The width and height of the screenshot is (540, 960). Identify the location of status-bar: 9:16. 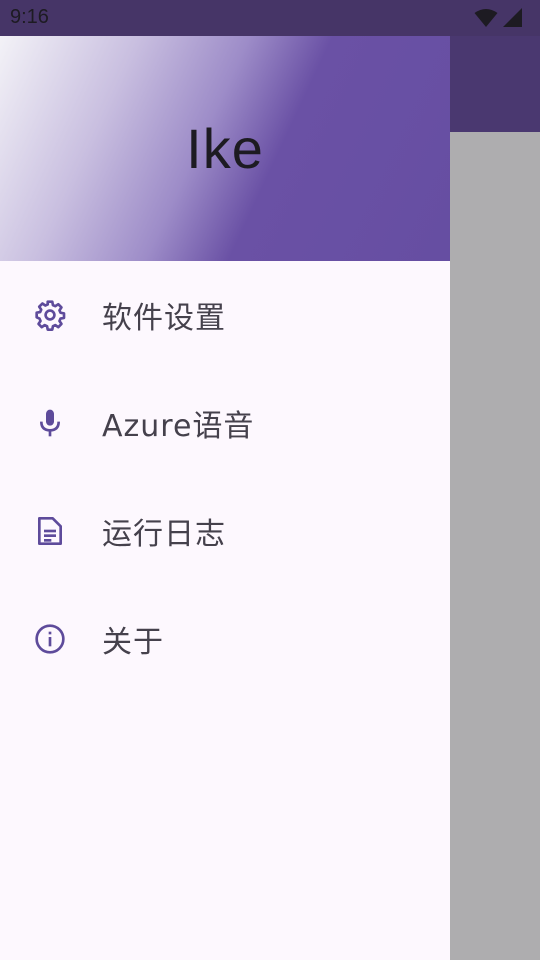
(270, 18).